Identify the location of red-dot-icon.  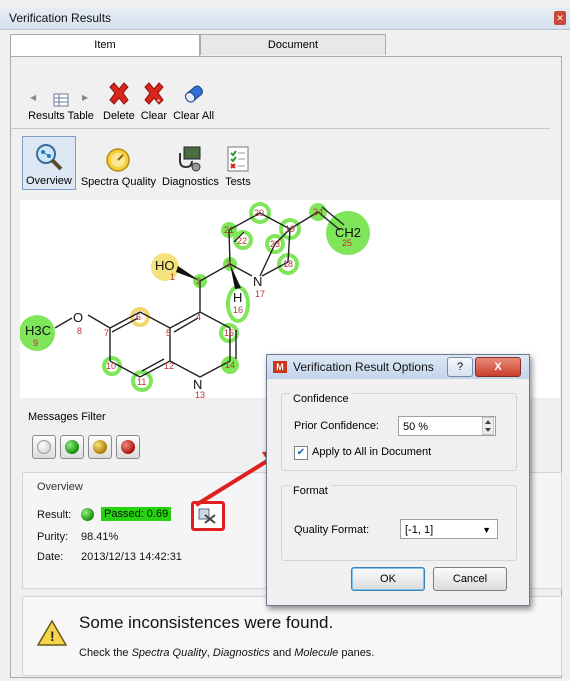
(128, 447).